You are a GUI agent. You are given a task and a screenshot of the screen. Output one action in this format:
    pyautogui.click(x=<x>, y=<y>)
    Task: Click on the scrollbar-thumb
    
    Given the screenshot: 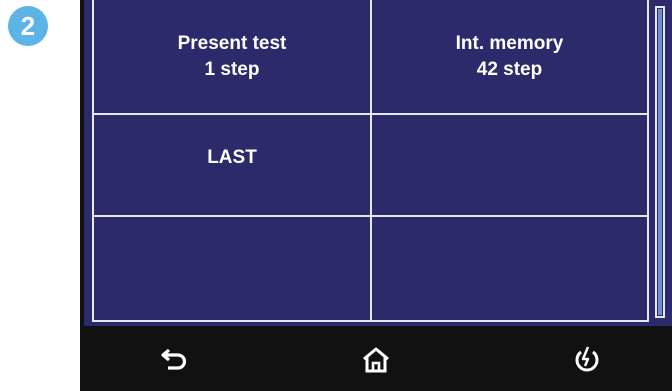 What is the action you would take?
    pyautogui.click(x=660, y=162)
    